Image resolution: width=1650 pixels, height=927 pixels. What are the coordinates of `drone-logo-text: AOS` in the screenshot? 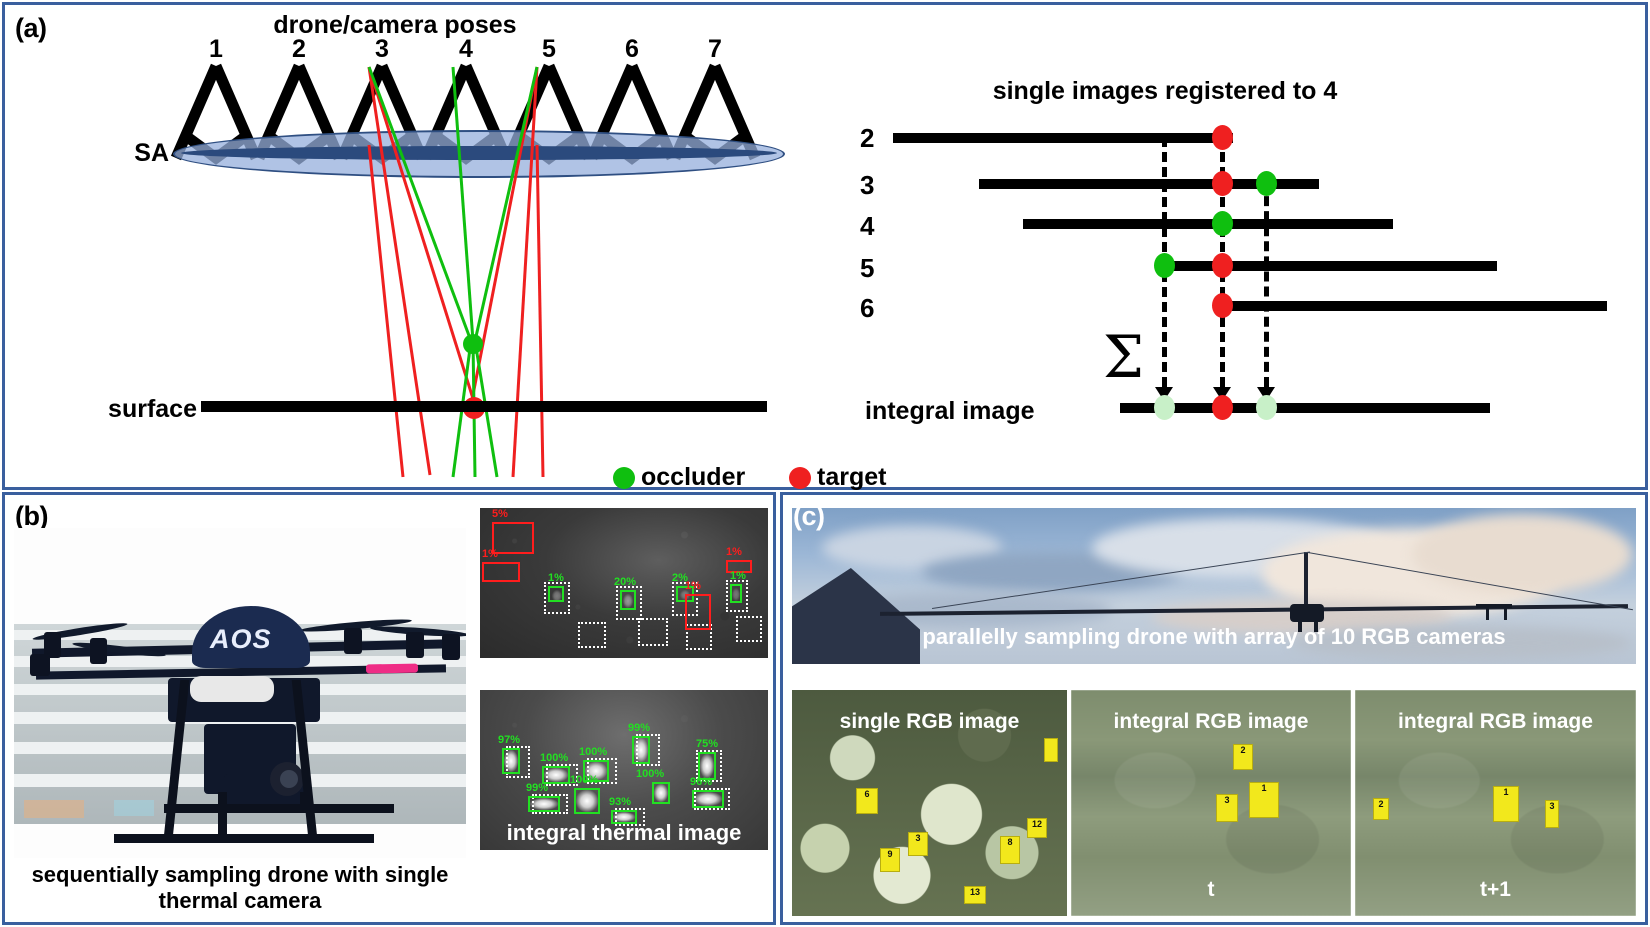 It's located at (241, 639).